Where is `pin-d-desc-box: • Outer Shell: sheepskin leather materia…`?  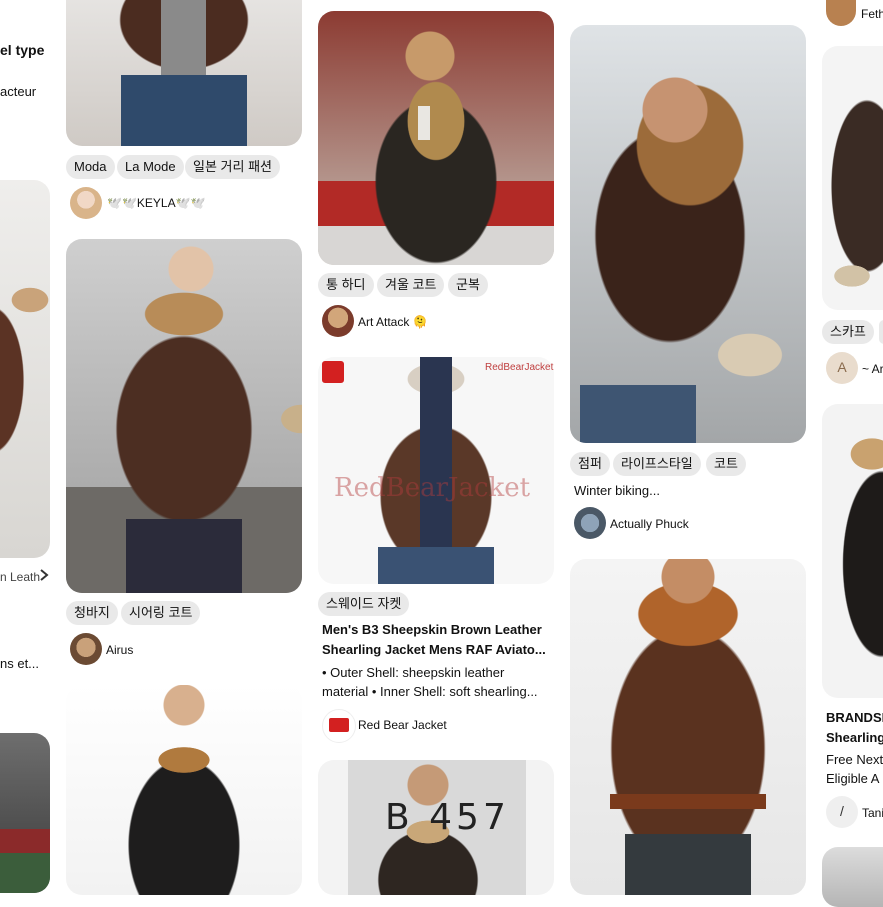 pin-d-desc-box: • Outer Shell: sheepskin leather materia… is located at coordinates (438, 682).